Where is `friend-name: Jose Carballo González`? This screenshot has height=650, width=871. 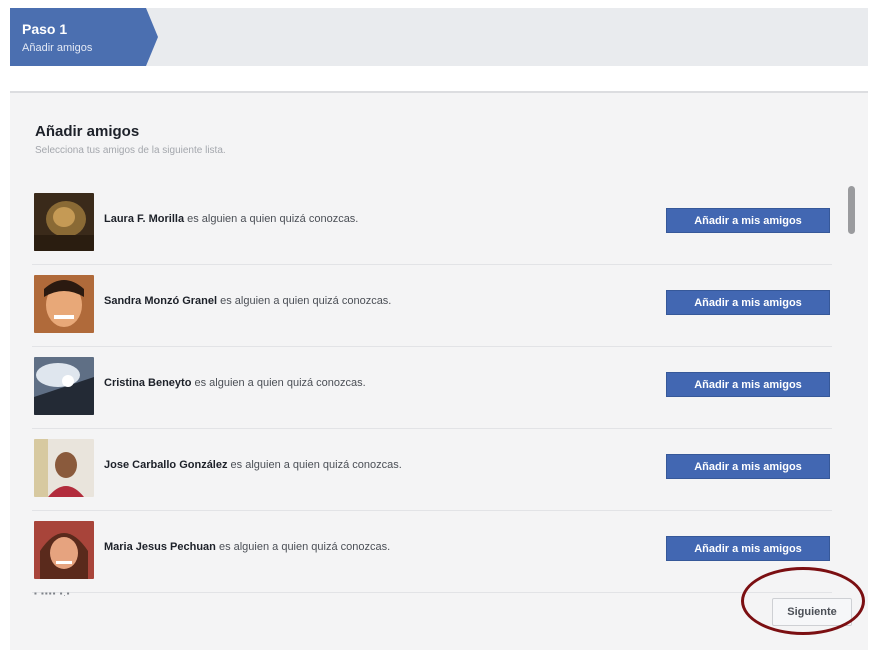 friend-name: Jose Carballo González is located at coordinates (165, 465).